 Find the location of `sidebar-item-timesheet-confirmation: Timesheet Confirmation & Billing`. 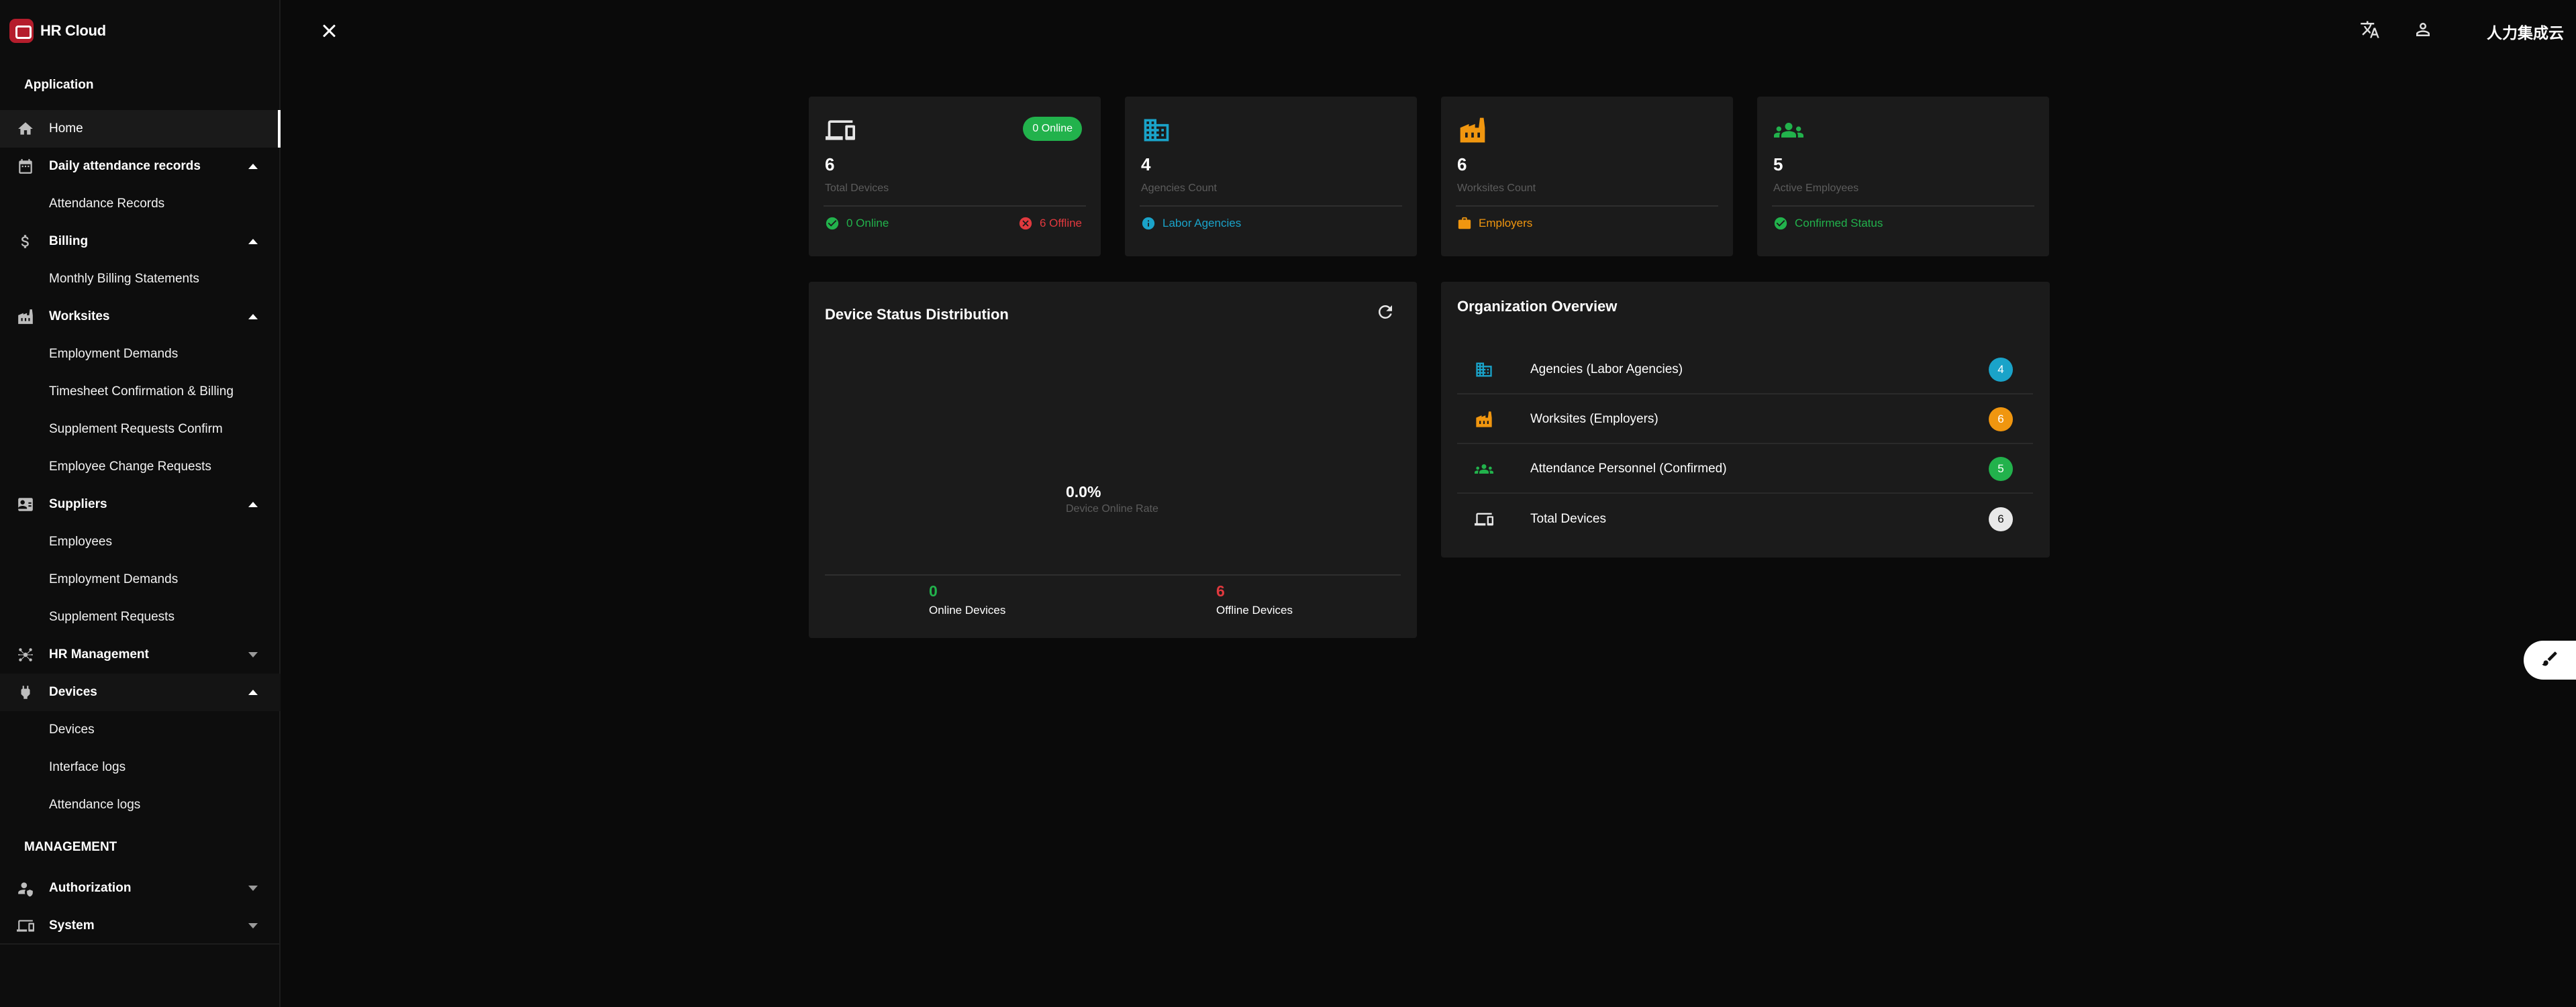

sidebar-item-timesheet-confirmation: Timesheet Confirmation & Billing is located at coordinates (140, 392).